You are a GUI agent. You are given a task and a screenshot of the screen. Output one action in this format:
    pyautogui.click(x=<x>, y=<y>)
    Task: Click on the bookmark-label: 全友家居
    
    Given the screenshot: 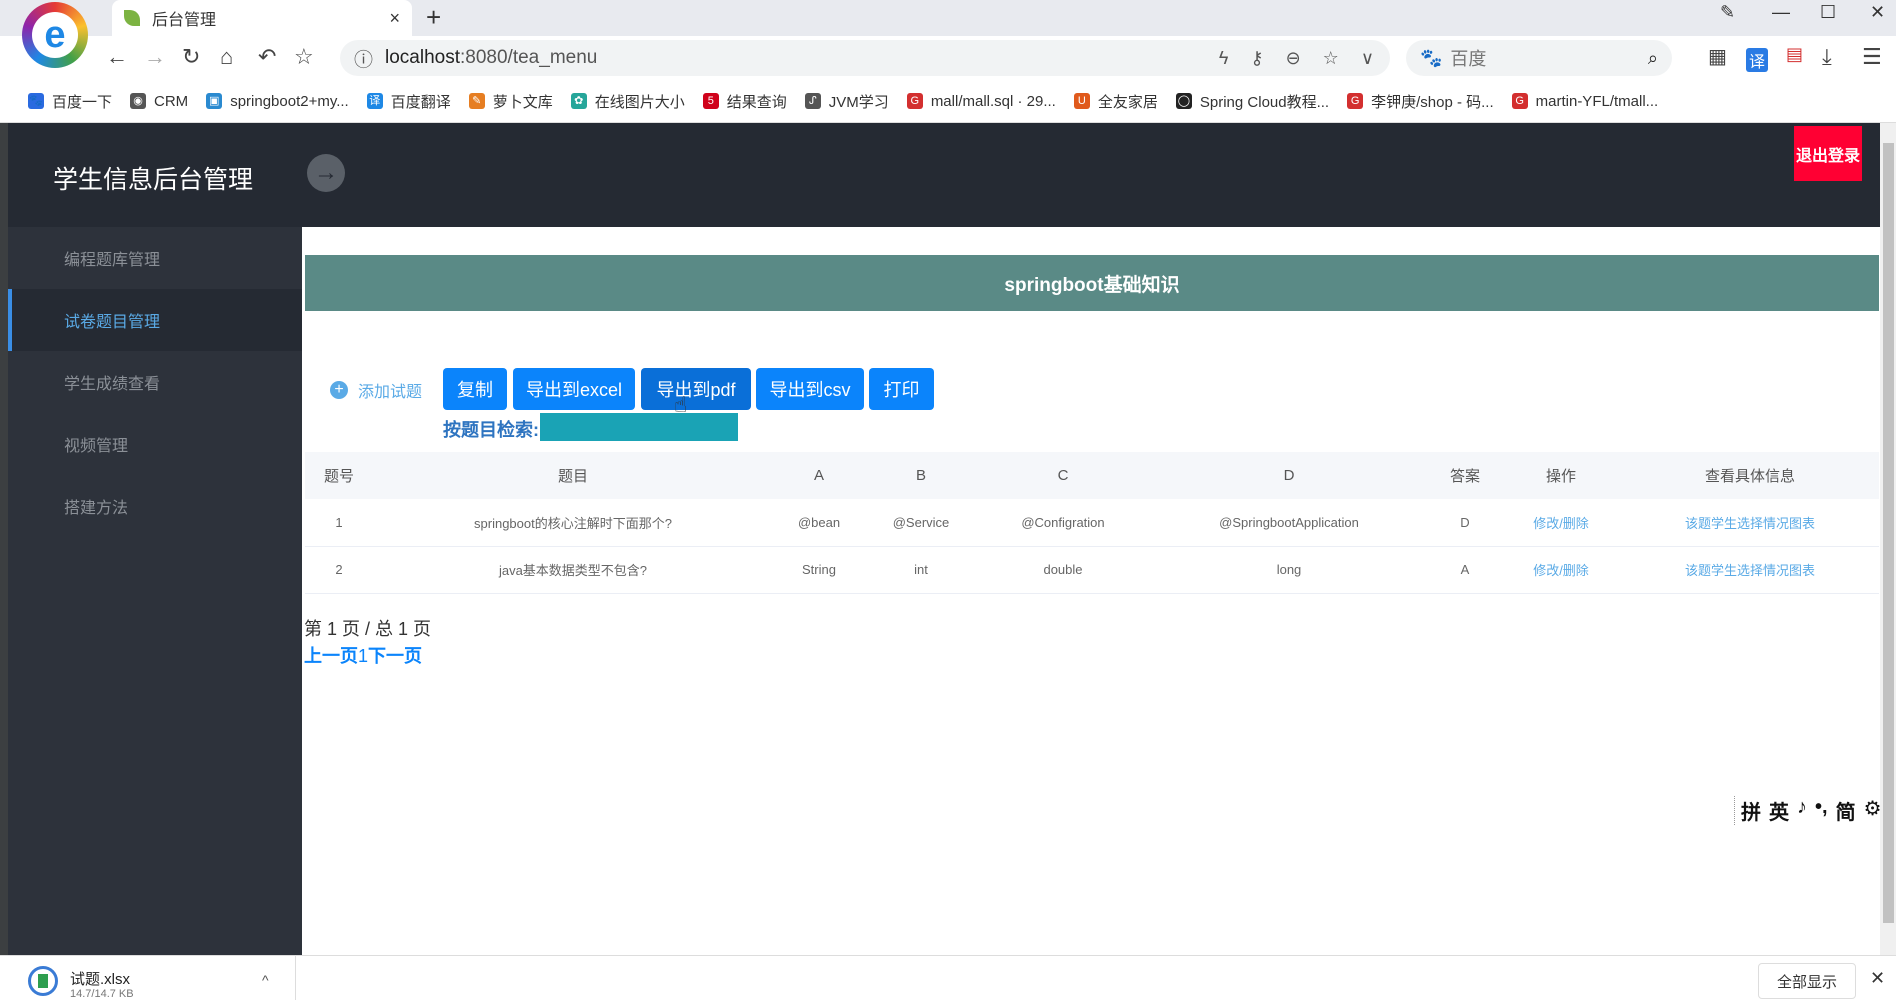 What is the action you would take?
    pyautogui.click(x=1127, y=102)
    